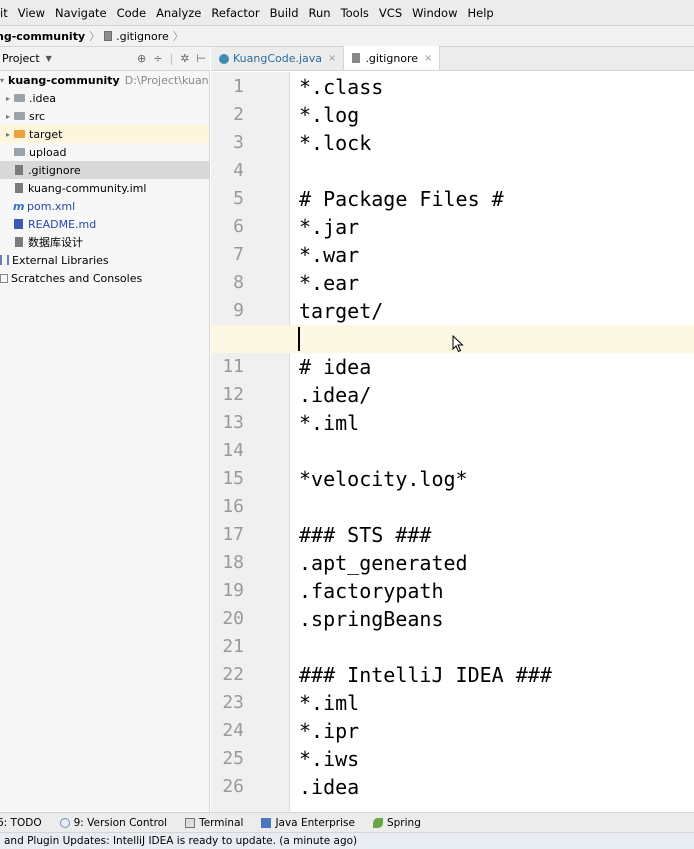 This screenshot has height=849, width=694. Describe the element at coordinates (113, 823) in the screenshot. I see `tool-version-control: 9: Version Control` at that location.